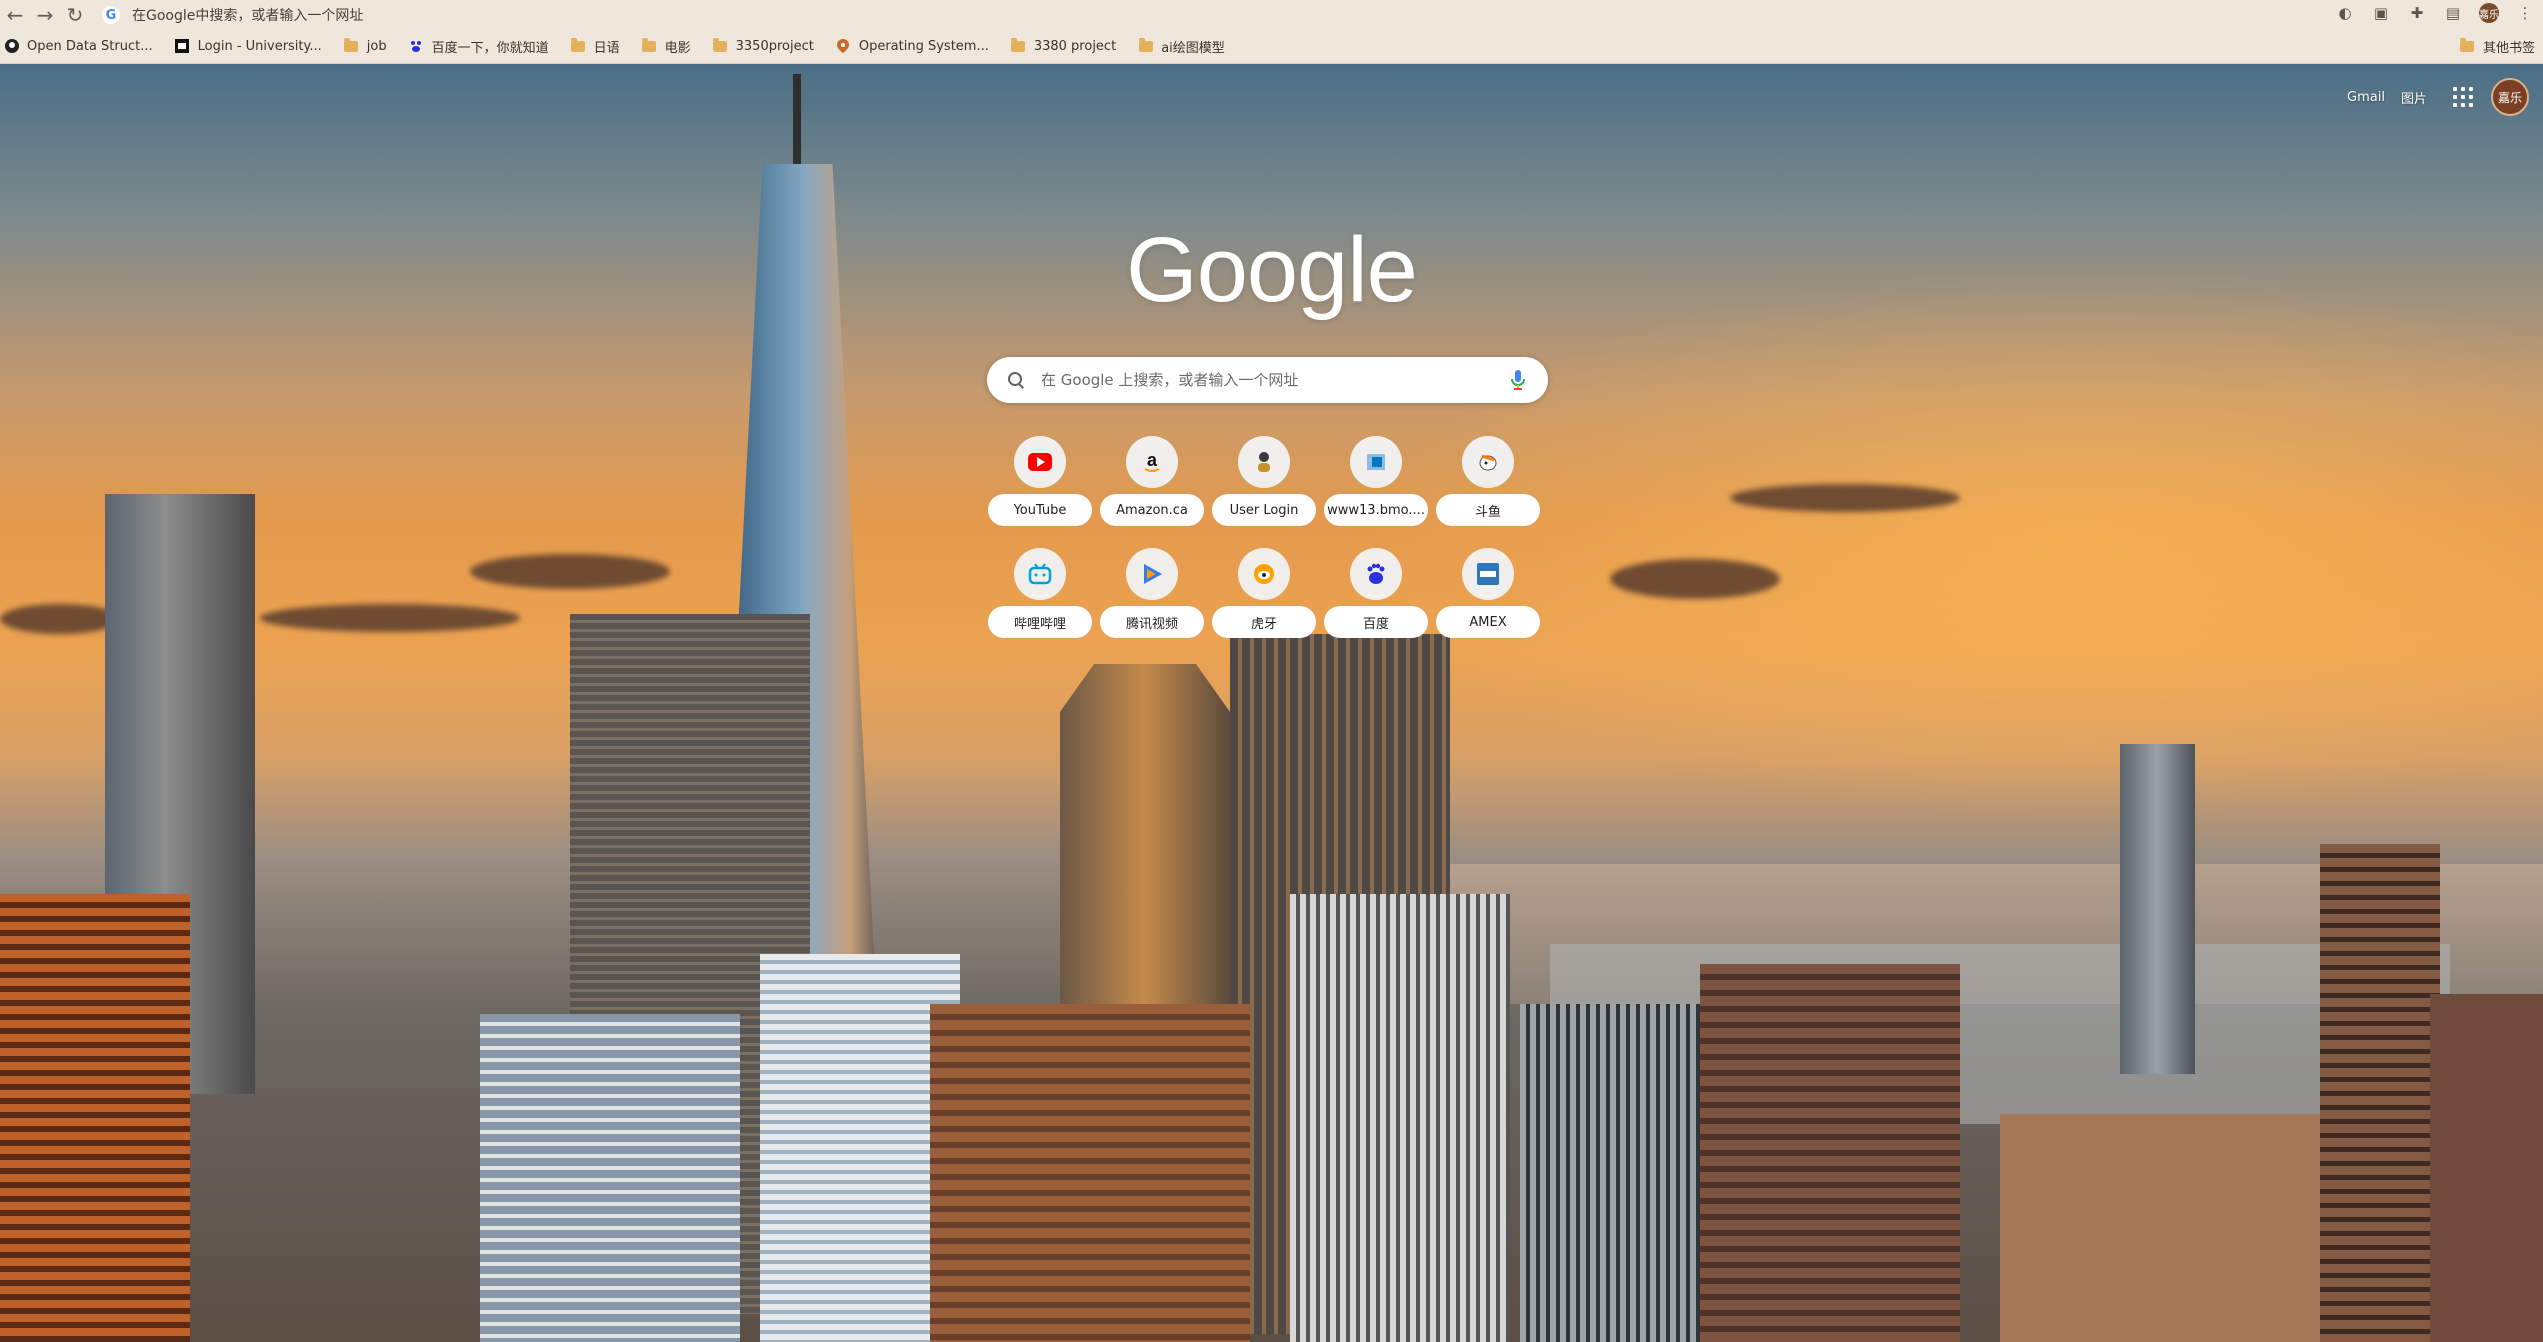 Image resolution: width=2543 pixels, height=1342 pixels. I want to click on amex-icon, so click(1488, 574).